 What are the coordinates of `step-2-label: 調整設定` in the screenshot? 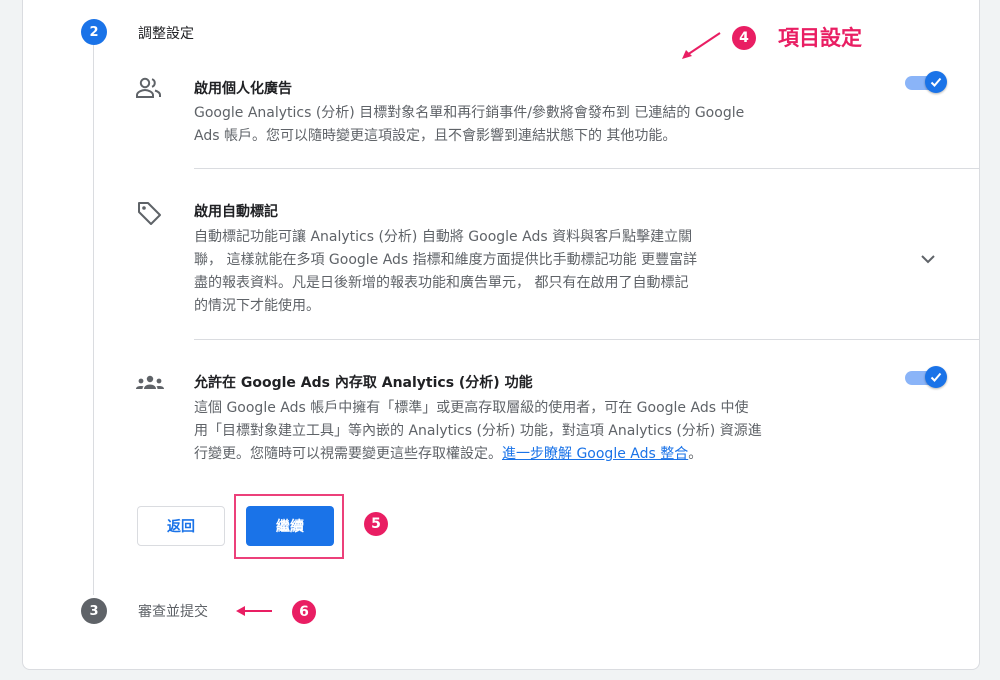 It's located at (166, 34).